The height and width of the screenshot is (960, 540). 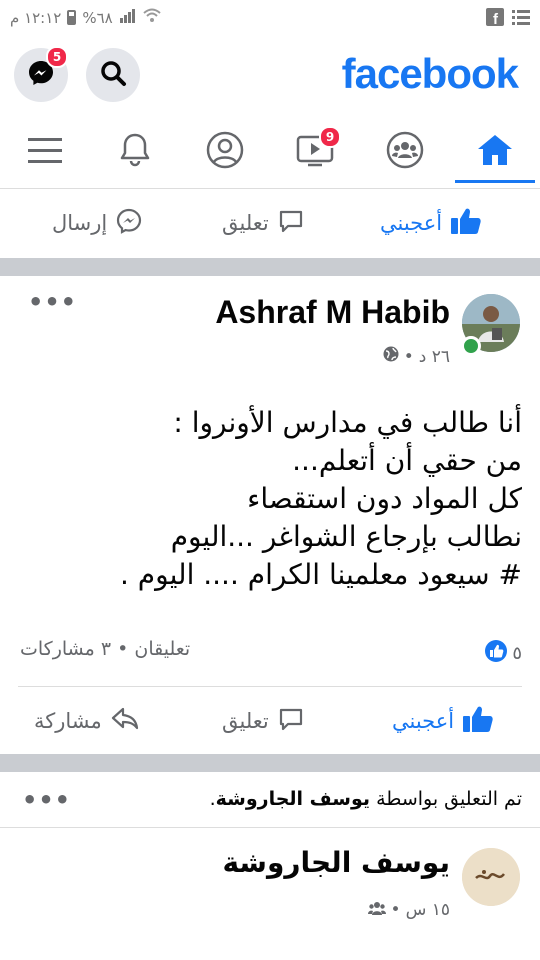 I want to click on status-left: ١٢:١٢ م %٦٨, so click(x=85, y=17).